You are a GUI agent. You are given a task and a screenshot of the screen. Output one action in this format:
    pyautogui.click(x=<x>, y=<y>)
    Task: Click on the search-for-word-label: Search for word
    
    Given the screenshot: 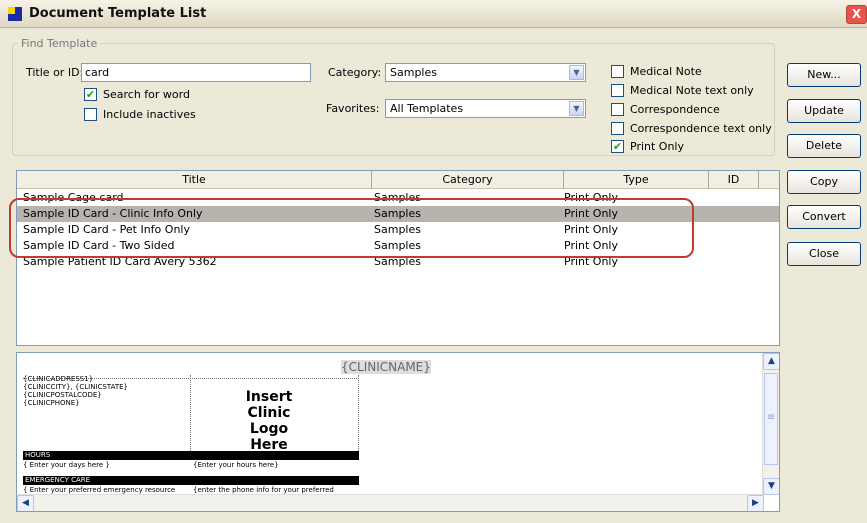 What is the action you would take?
    pyautogui.click(x=146, y=94)
    